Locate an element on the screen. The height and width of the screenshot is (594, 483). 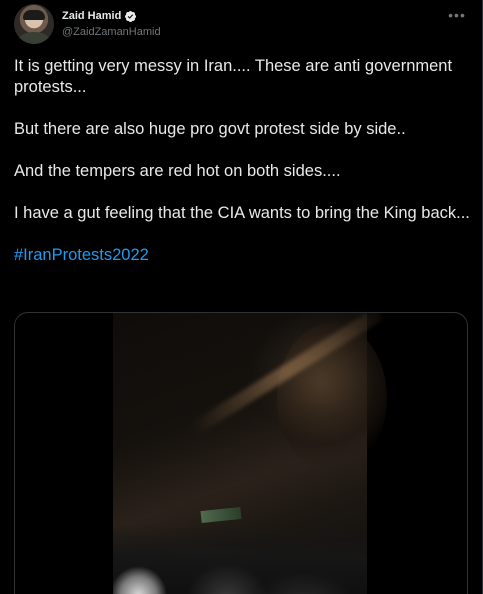
author-names: Zaid Hamid @ZaidZamanHamid is located at coordinates (111, 23).